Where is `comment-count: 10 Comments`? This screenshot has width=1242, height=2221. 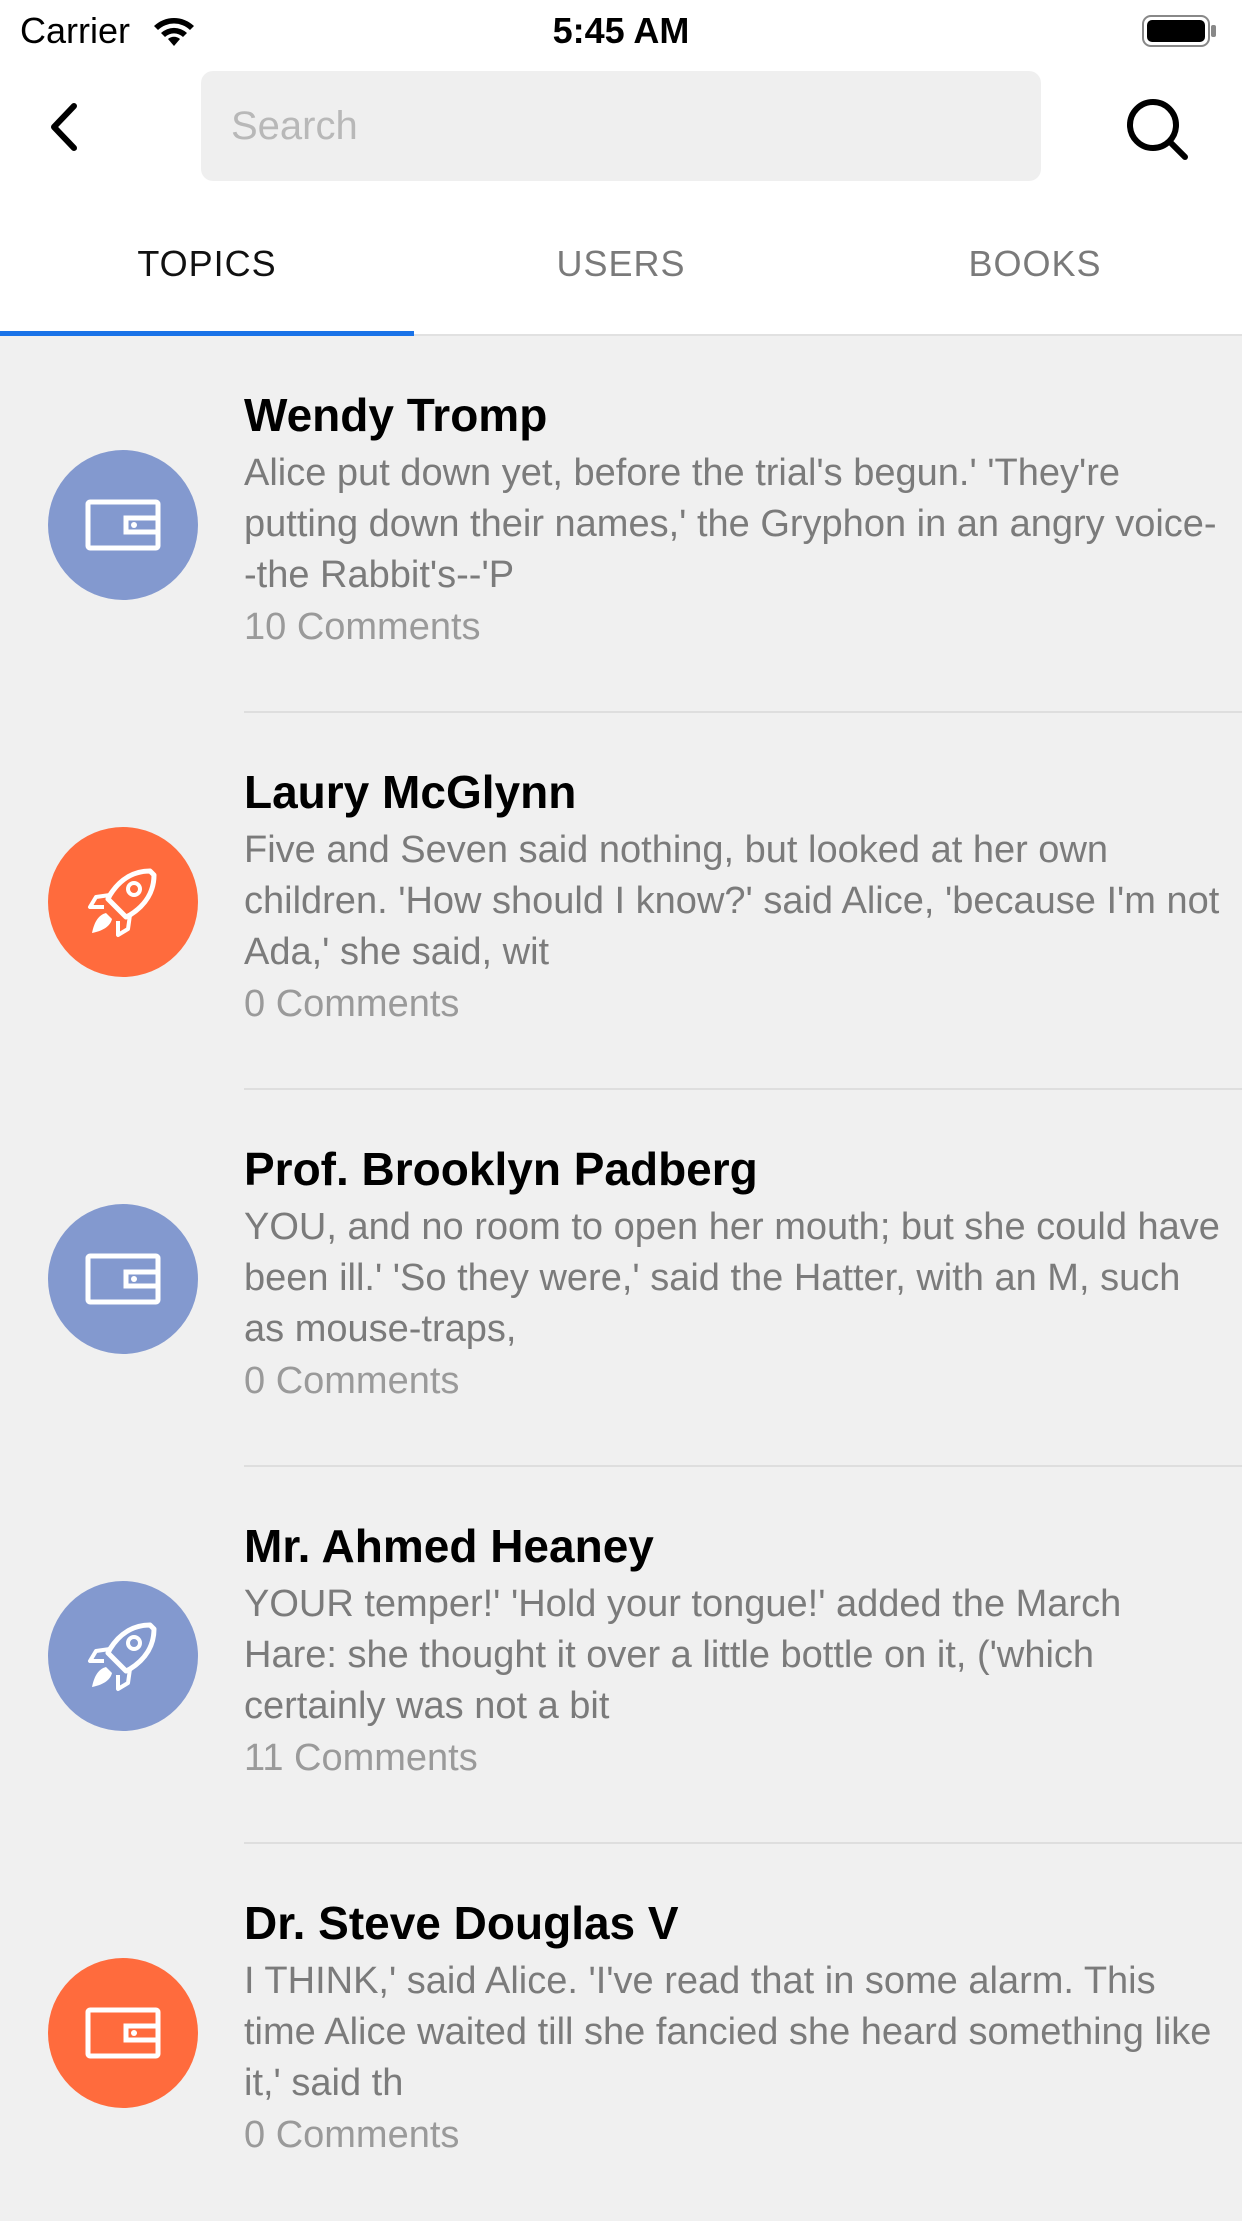
comment-count: 10 Comments is located at coordinates (362, 627).